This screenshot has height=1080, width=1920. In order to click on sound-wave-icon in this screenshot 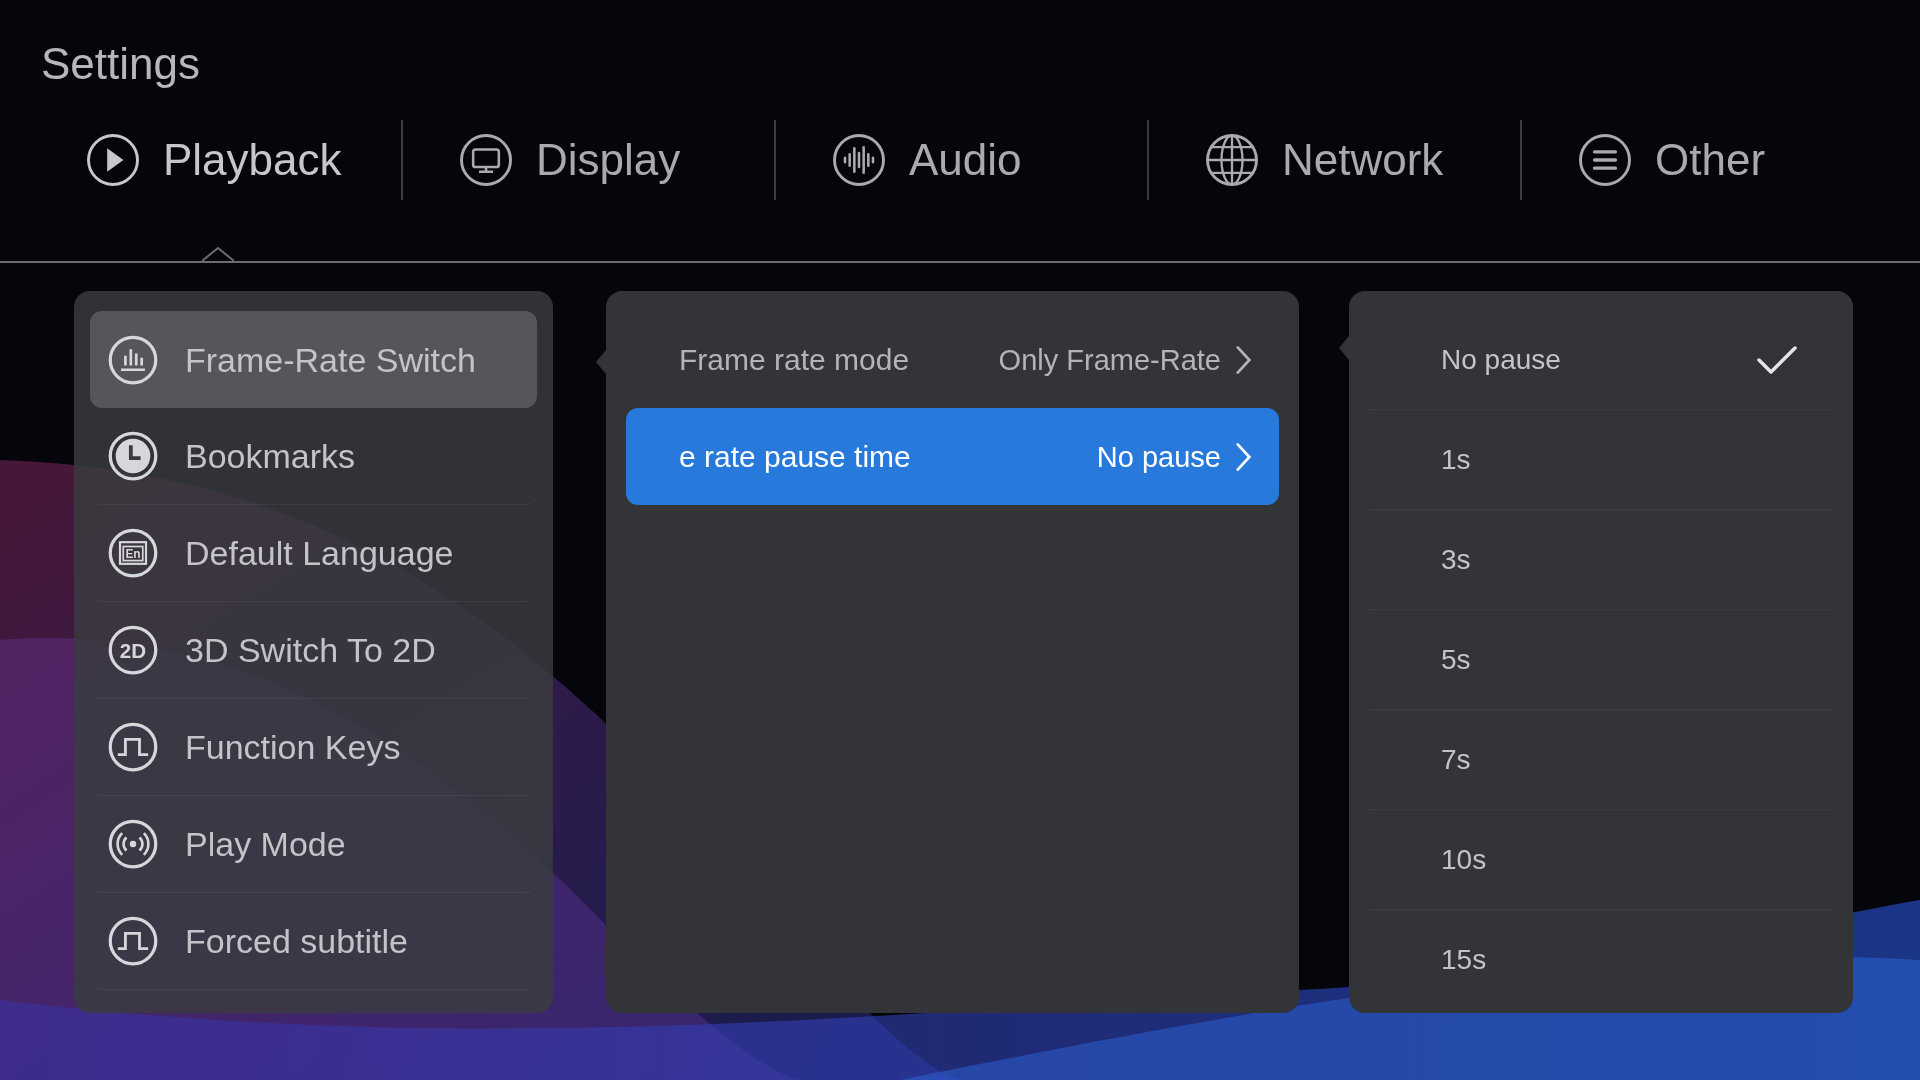, I will do `click(859, 160)`.